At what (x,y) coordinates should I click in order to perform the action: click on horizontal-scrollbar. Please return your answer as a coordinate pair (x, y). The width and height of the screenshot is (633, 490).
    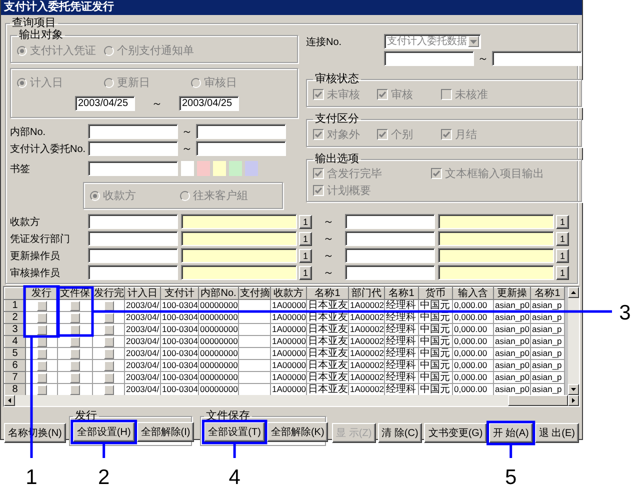
    Looking at the image, I should click on (291, 400).